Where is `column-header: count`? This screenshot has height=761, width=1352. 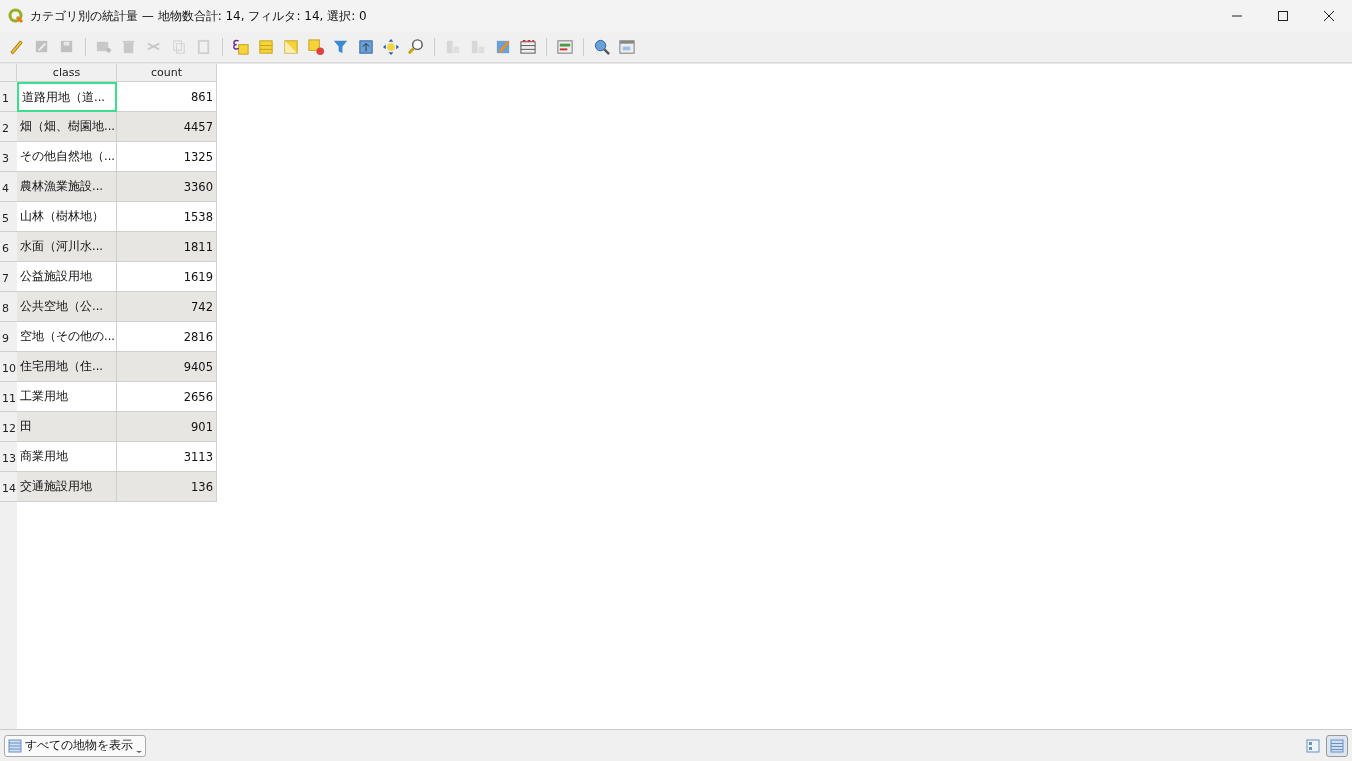
column-header: count is located at coordinates (167, 73).